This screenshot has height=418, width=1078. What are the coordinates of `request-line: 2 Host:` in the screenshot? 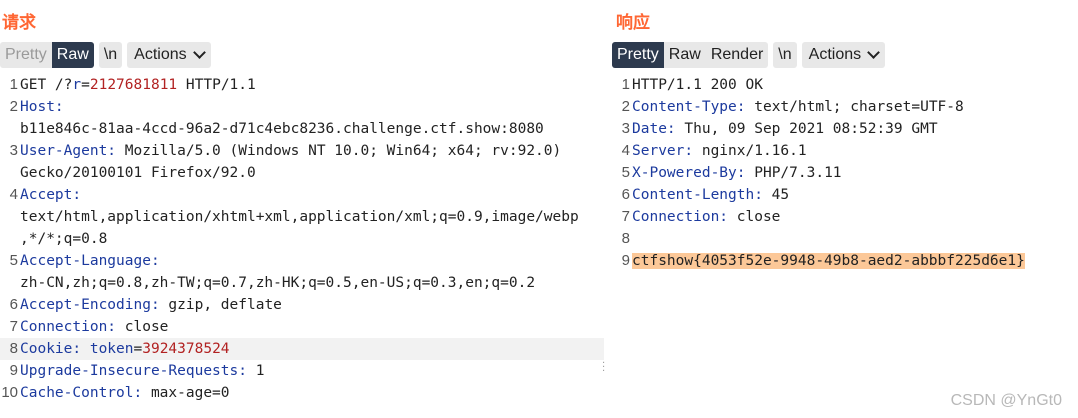 It's located at (302, 107).